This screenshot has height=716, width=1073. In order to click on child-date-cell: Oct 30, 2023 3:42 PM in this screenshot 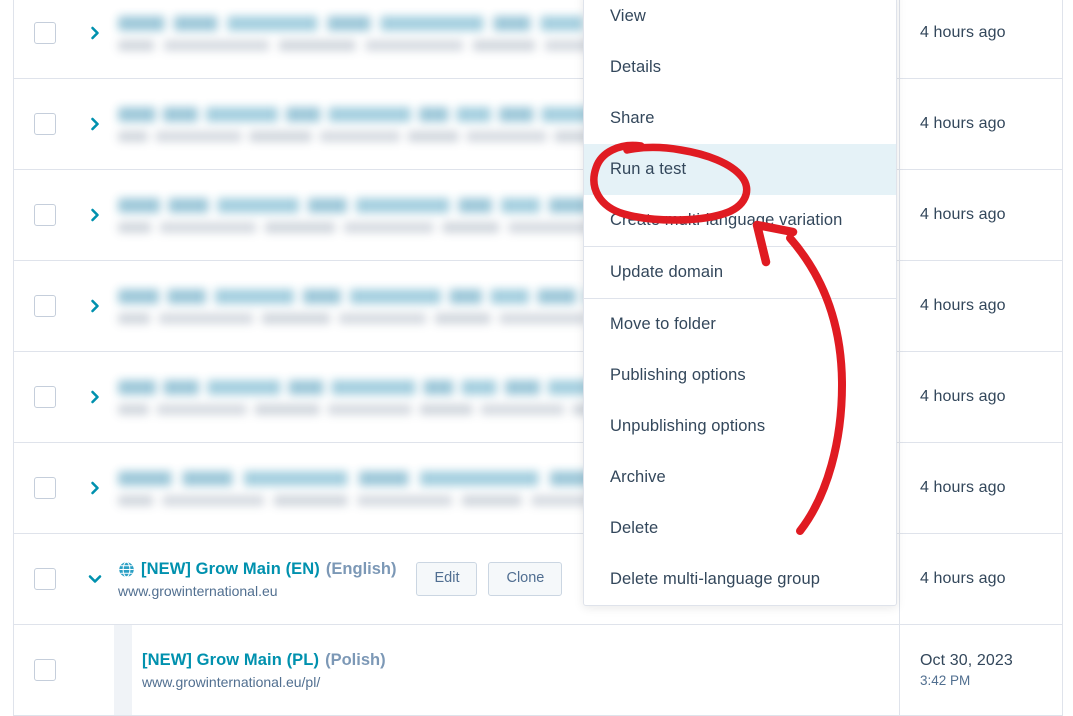, I will do `click(980, 670)`.